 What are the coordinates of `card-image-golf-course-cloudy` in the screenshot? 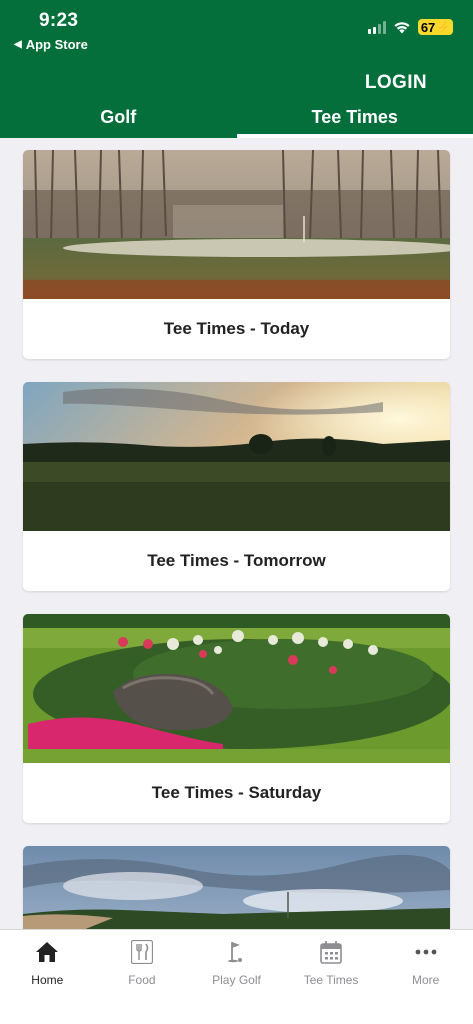 It's located at (236, 887).